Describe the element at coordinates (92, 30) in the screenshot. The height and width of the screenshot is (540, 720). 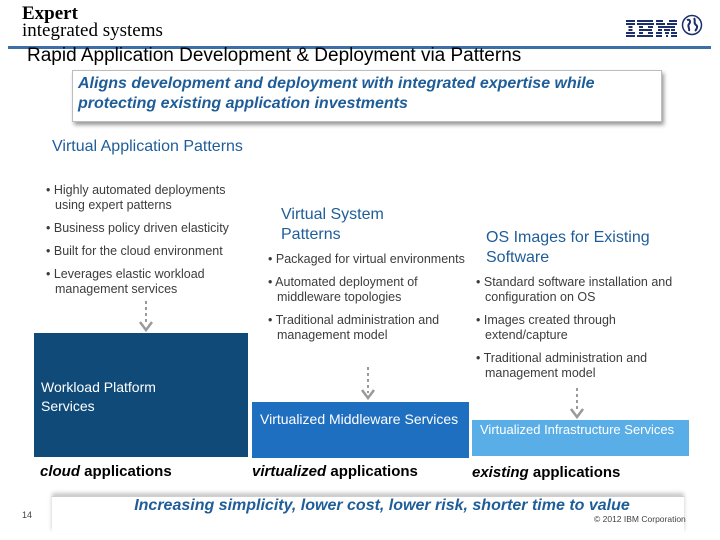
I see `logo-integrated-systems: integrated systems` at that location.